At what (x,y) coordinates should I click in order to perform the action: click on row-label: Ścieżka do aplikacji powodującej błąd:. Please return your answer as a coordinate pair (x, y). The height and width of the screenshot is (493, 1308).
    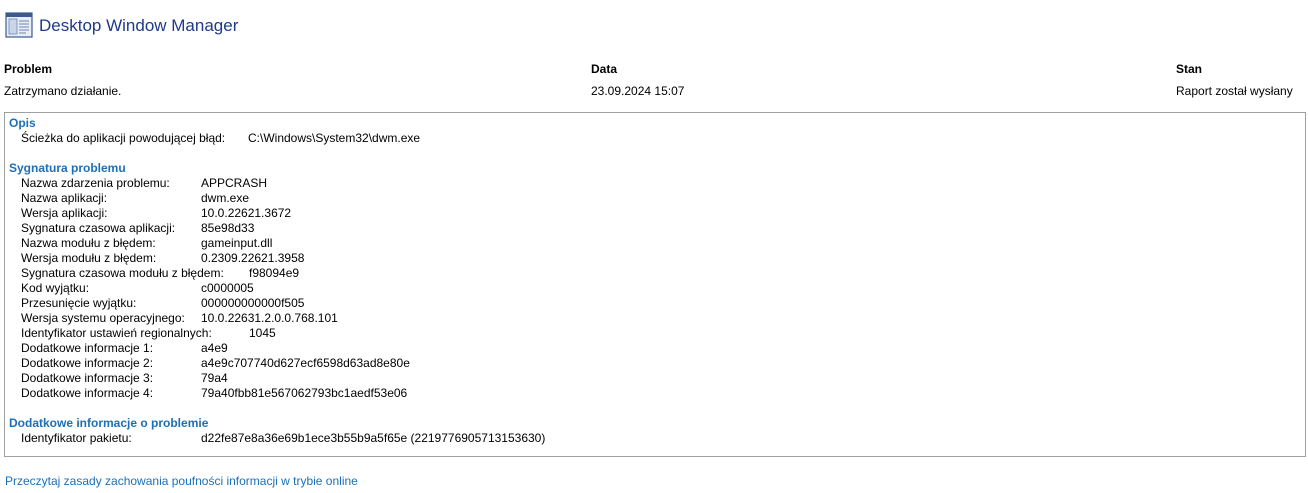
    Looking at the image, I should click on (123, 138).